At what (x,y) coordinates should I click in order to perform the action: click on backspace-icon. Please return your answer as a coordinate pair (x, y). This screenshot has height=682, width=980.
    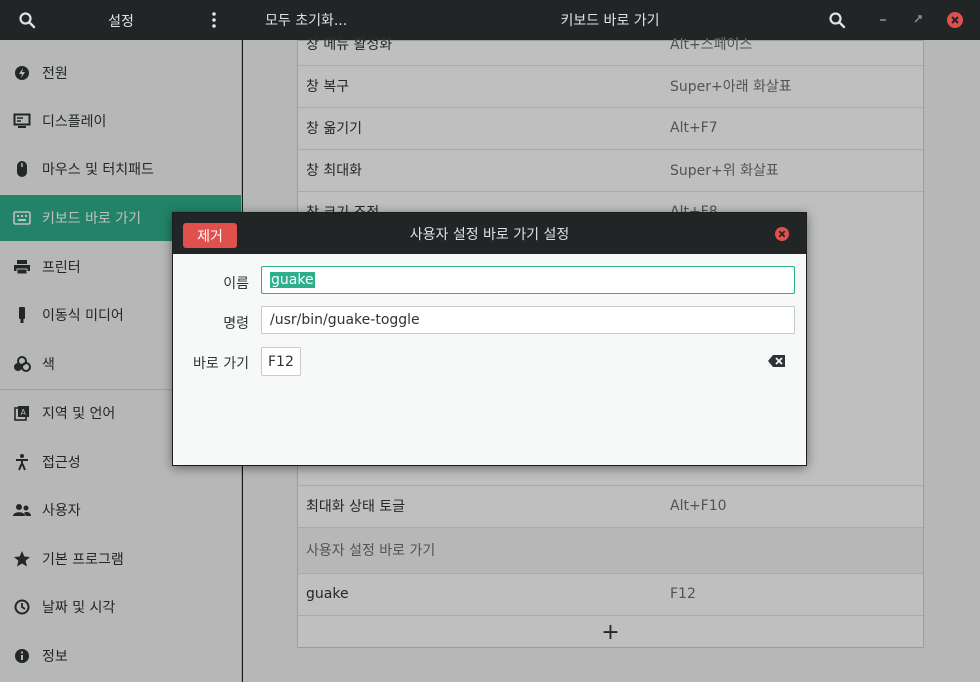
    Looking at the image, I should click on (777, 361).